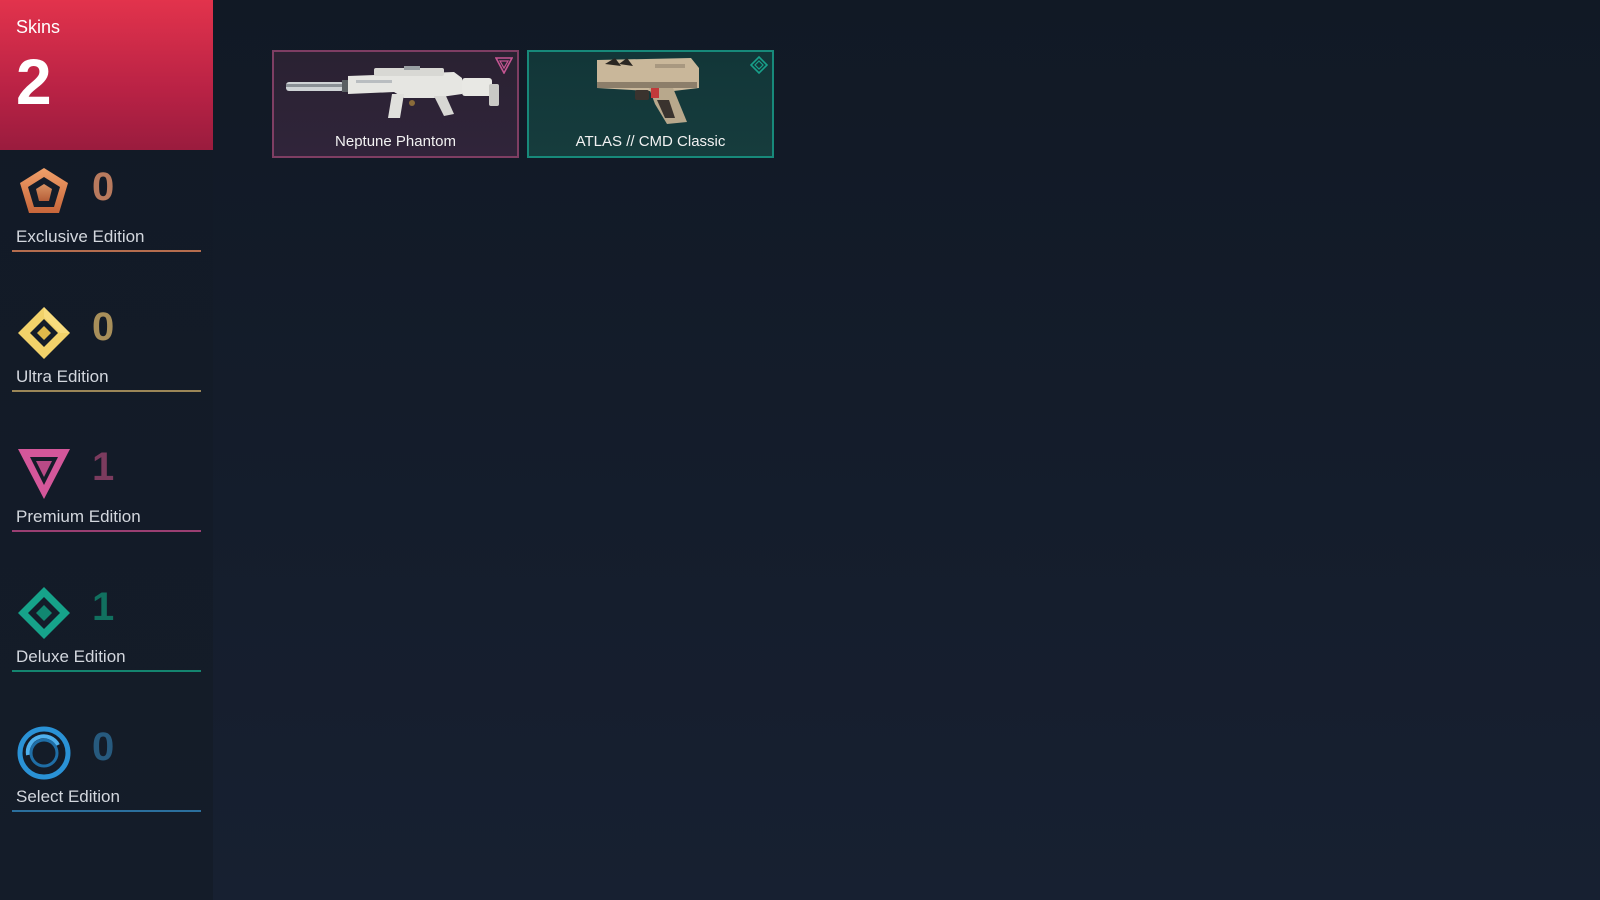  What do you see at coordinates (106, 210) in the screenshot?
I see `tier-exclusive: 0 Exclusive Edition` at bounding box center [106, 210].